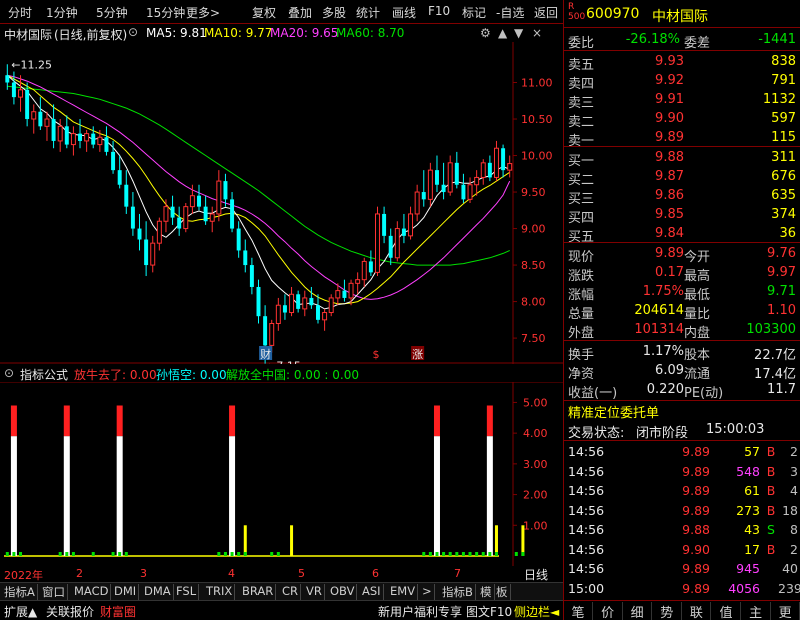 The width and height of the screenshot is (800, 620). Describe the element at coordinates (62, 12) in the screenshot. I see `tab-1min: 1分钟` at that location.